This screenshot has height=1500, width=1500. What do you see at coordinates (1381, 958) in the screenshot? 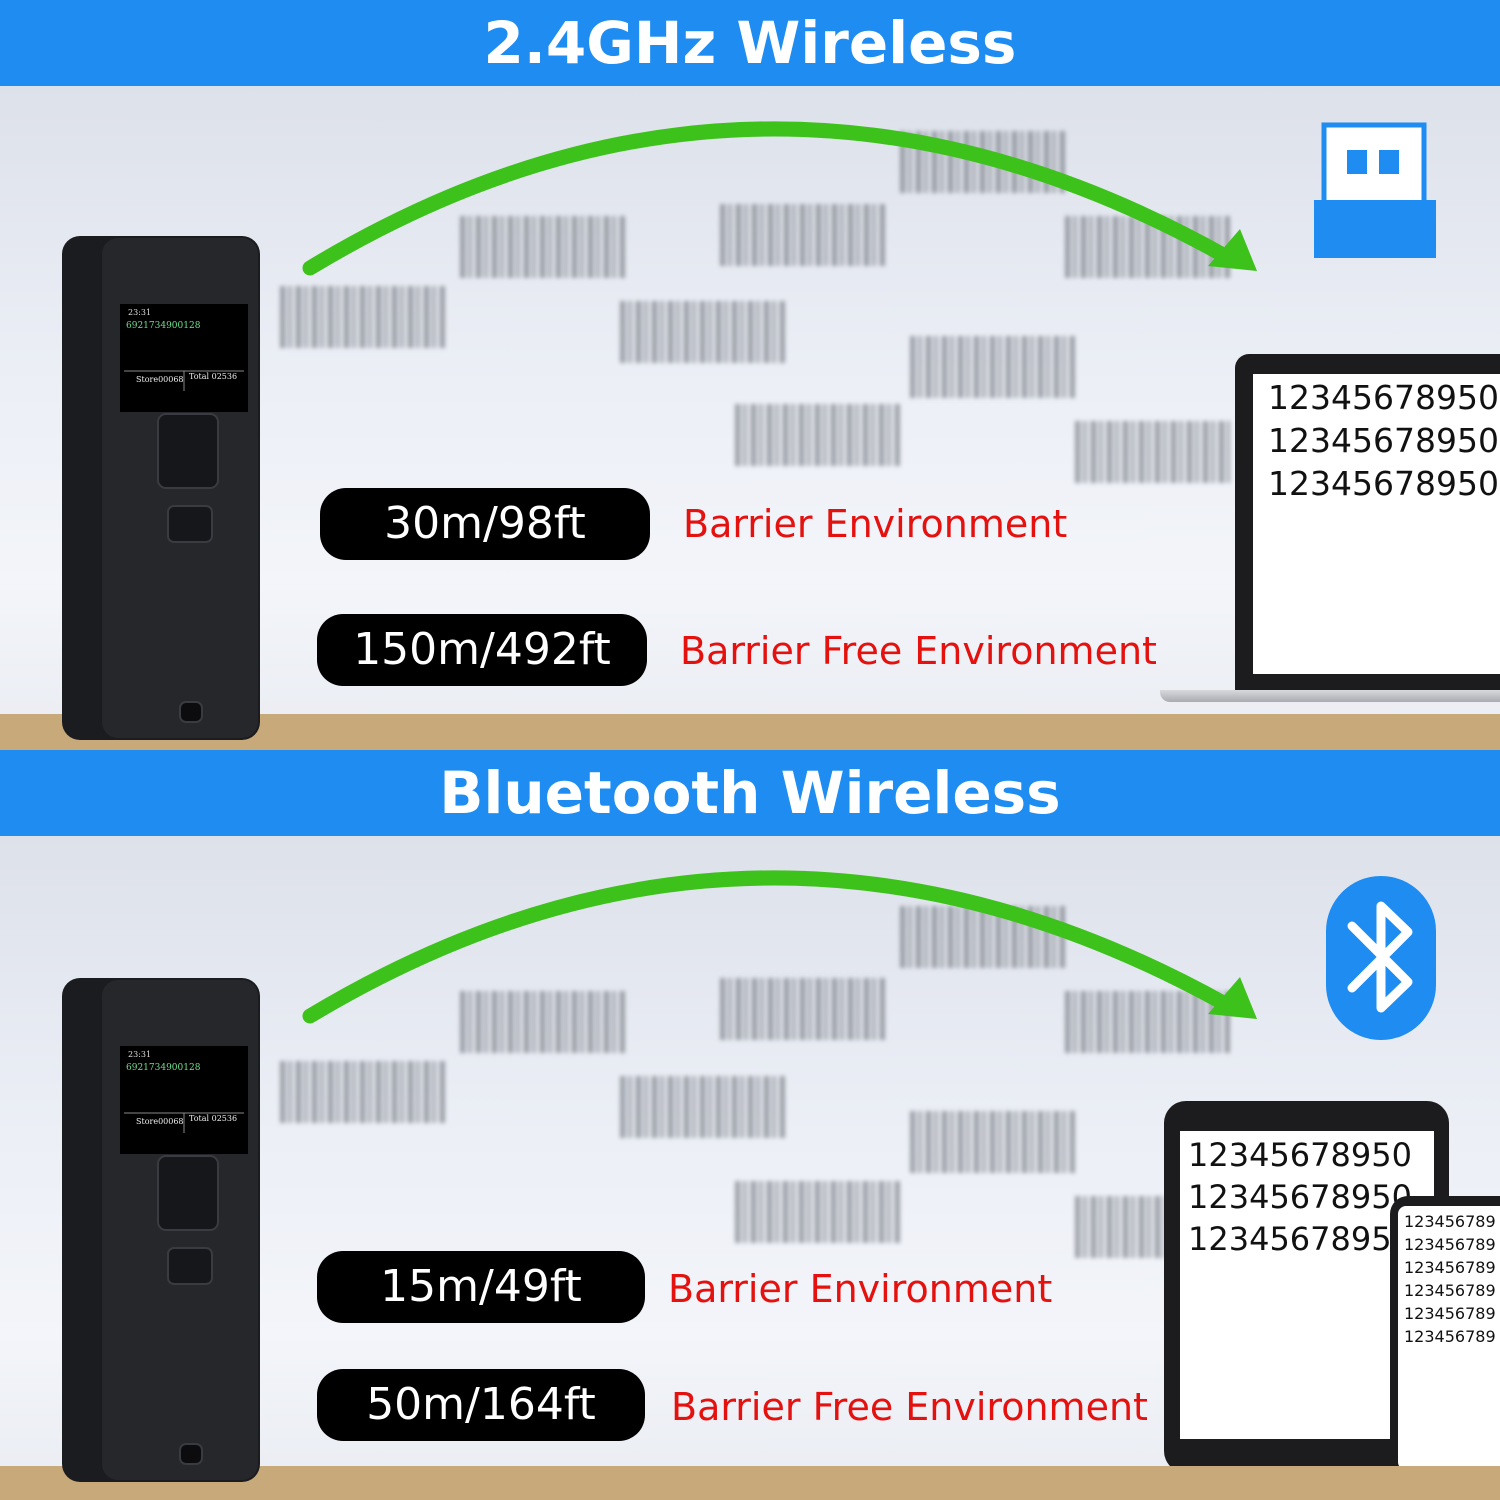
I see `bluetooth-icon` at bounding box center [1381, 958].